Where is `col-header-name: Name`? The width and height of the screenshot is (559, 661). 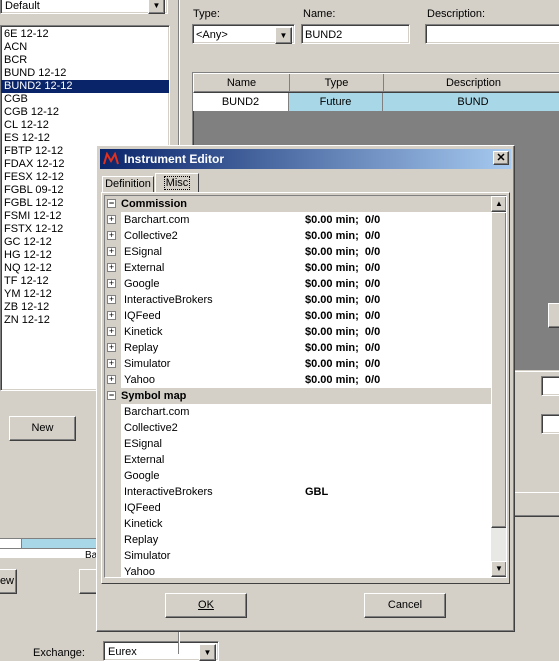 col-header-name: Name is located at coordinates (242, 83).